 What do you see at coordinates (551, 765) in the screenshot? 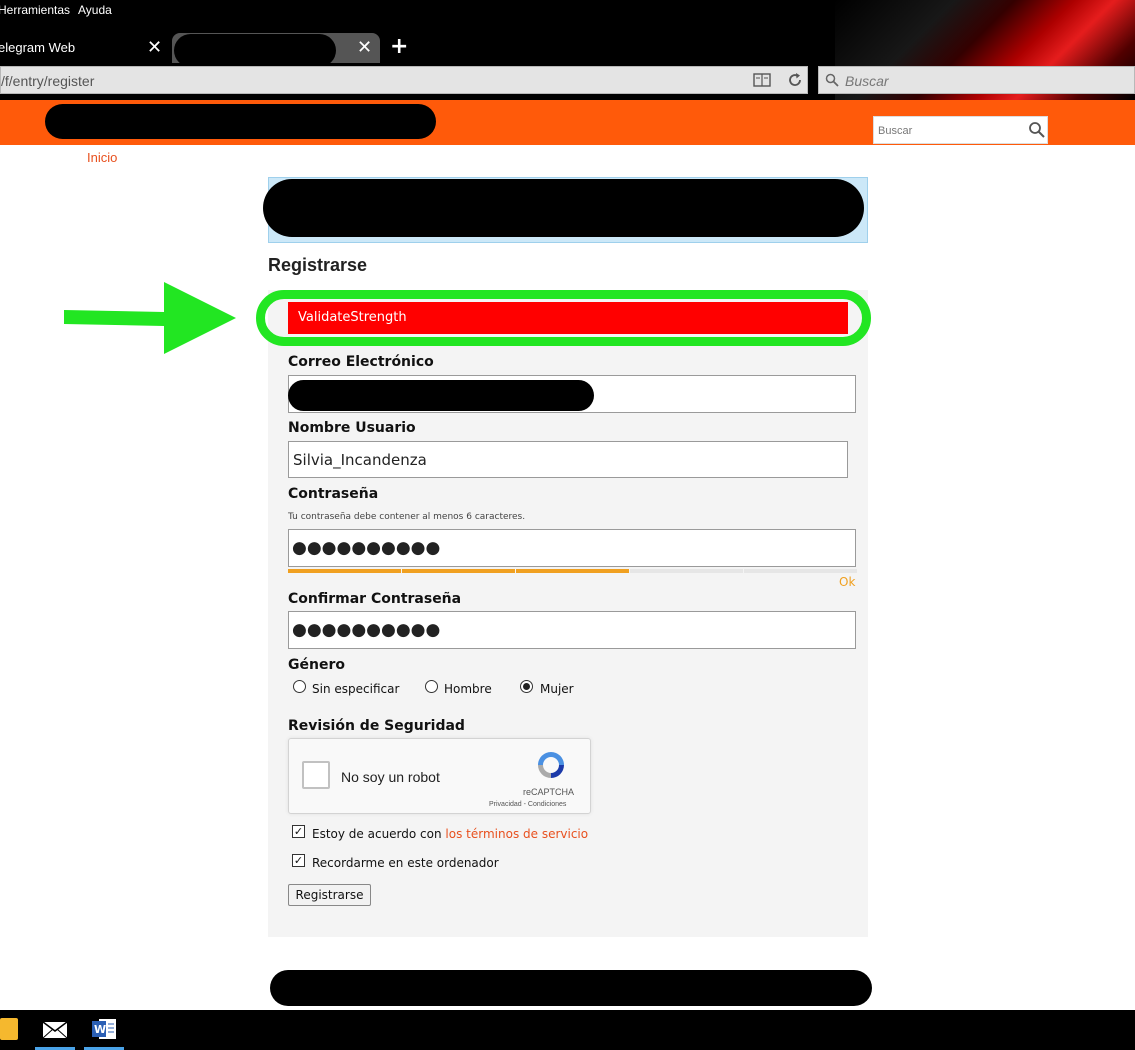
I see `recaptcha-icon` at bounding box center [551, 765].